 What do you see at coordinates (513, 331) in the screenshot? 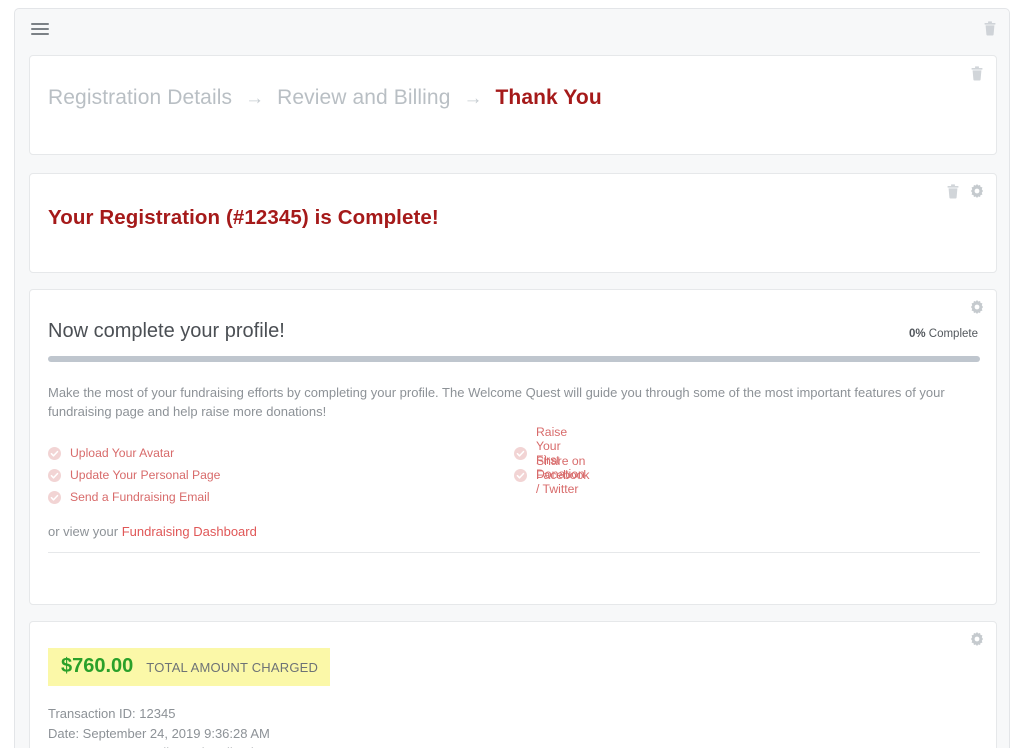
I see `profile-header: Now complete your profile! 0% Complete` at bounding box center [513, 331].